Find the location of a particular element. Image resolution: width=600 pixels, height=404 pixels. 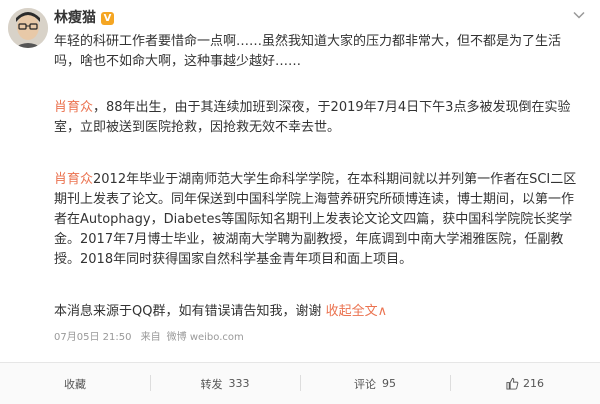

post-paragraph-4: 本消息来源于QQ群，如有错误请告知我，谢谢 收起全文∧ is located at coordinates (320, 312).